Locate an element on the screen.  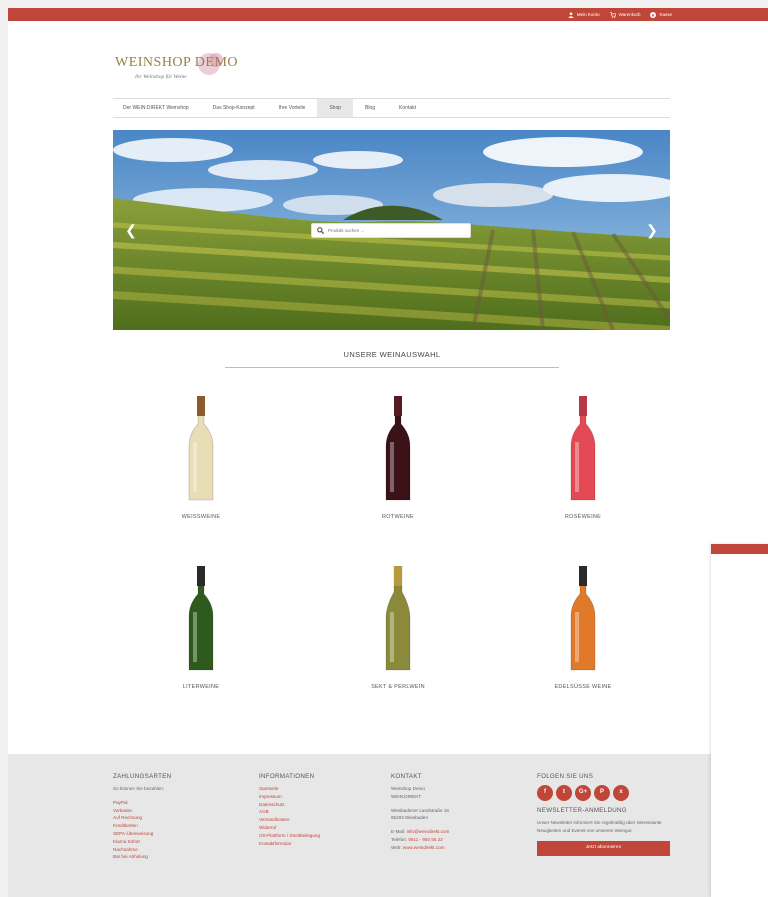
category-5: EDELSÜSSE WEINE is located at coordinates (583, 628).